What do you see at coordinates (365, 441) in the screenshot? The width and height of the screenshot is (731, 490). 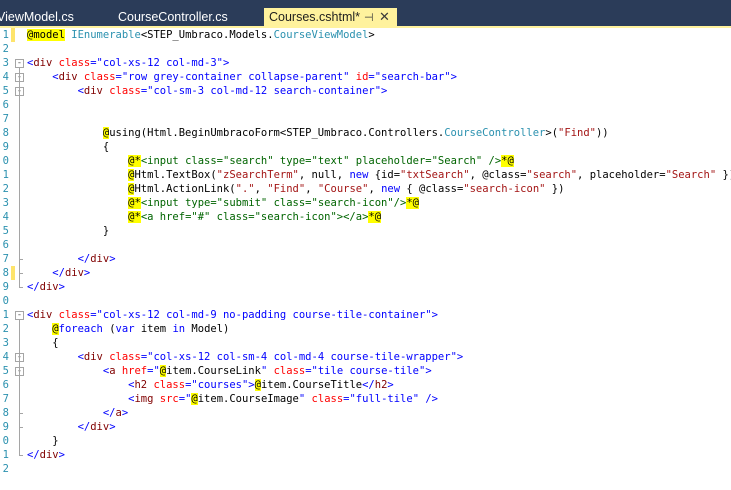 I see `code-line: 0 }` at bounding box center [365, 441].